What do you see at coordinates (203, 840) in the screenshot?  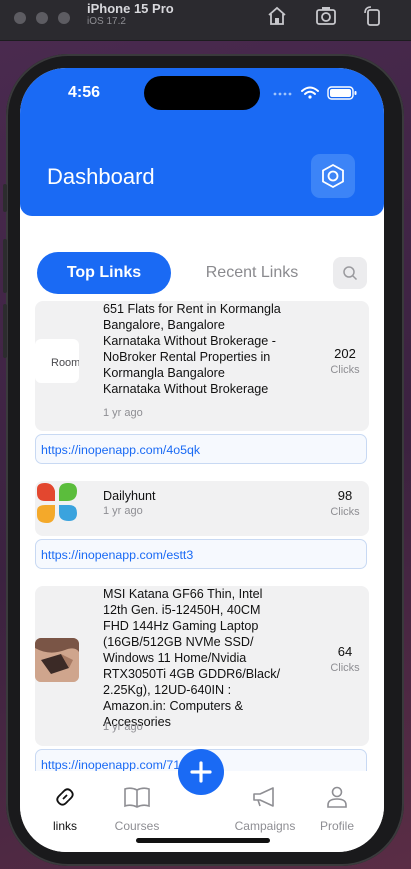 I see `home-indicator` at bounding box center [203, 840].